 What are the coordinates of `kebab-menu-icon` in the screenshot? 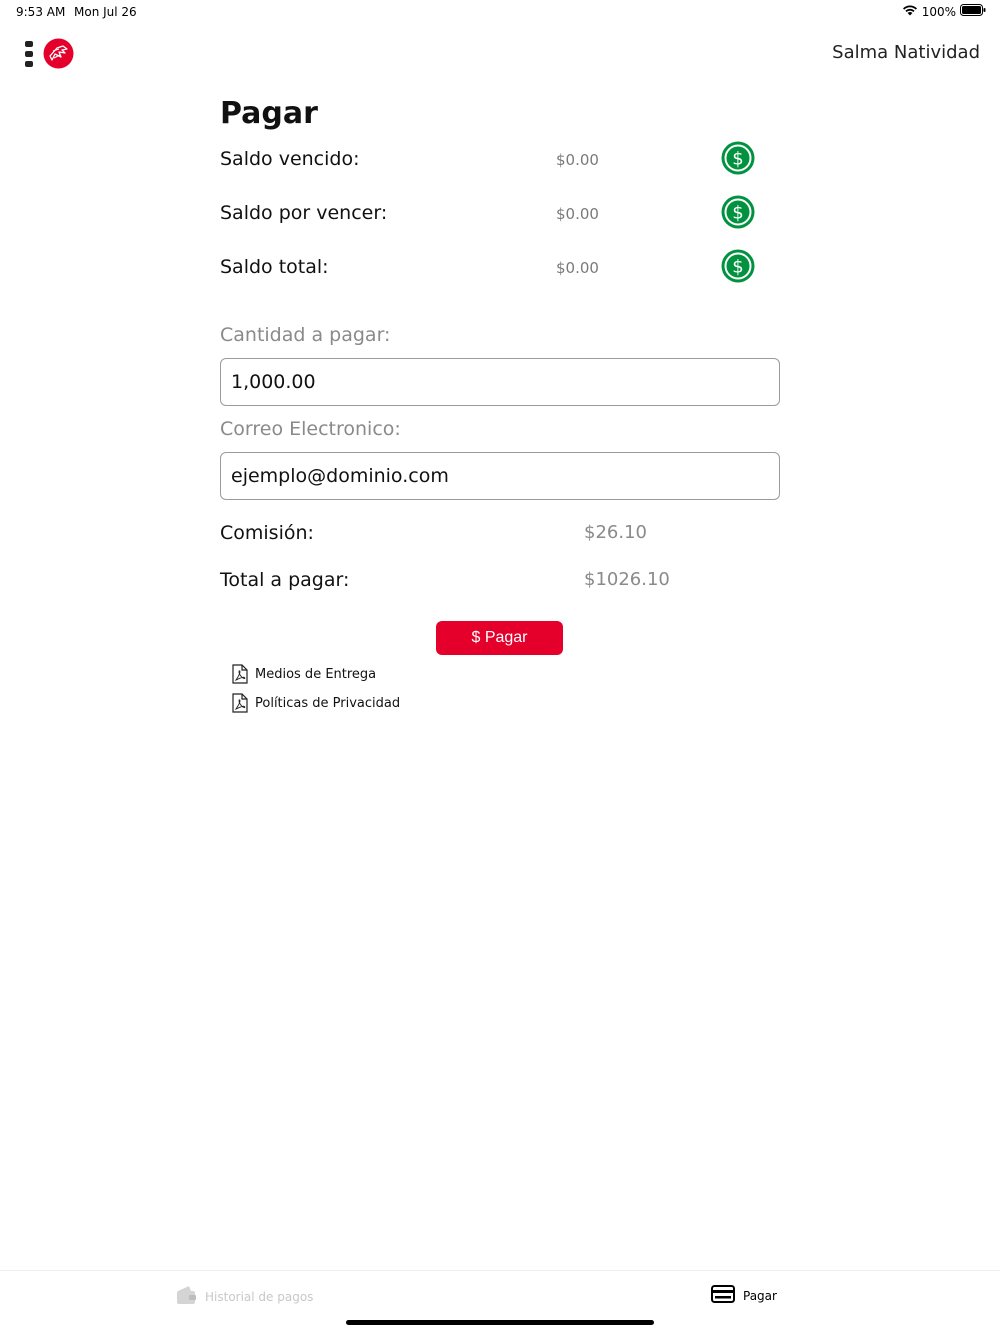 It's located at (29, 54).